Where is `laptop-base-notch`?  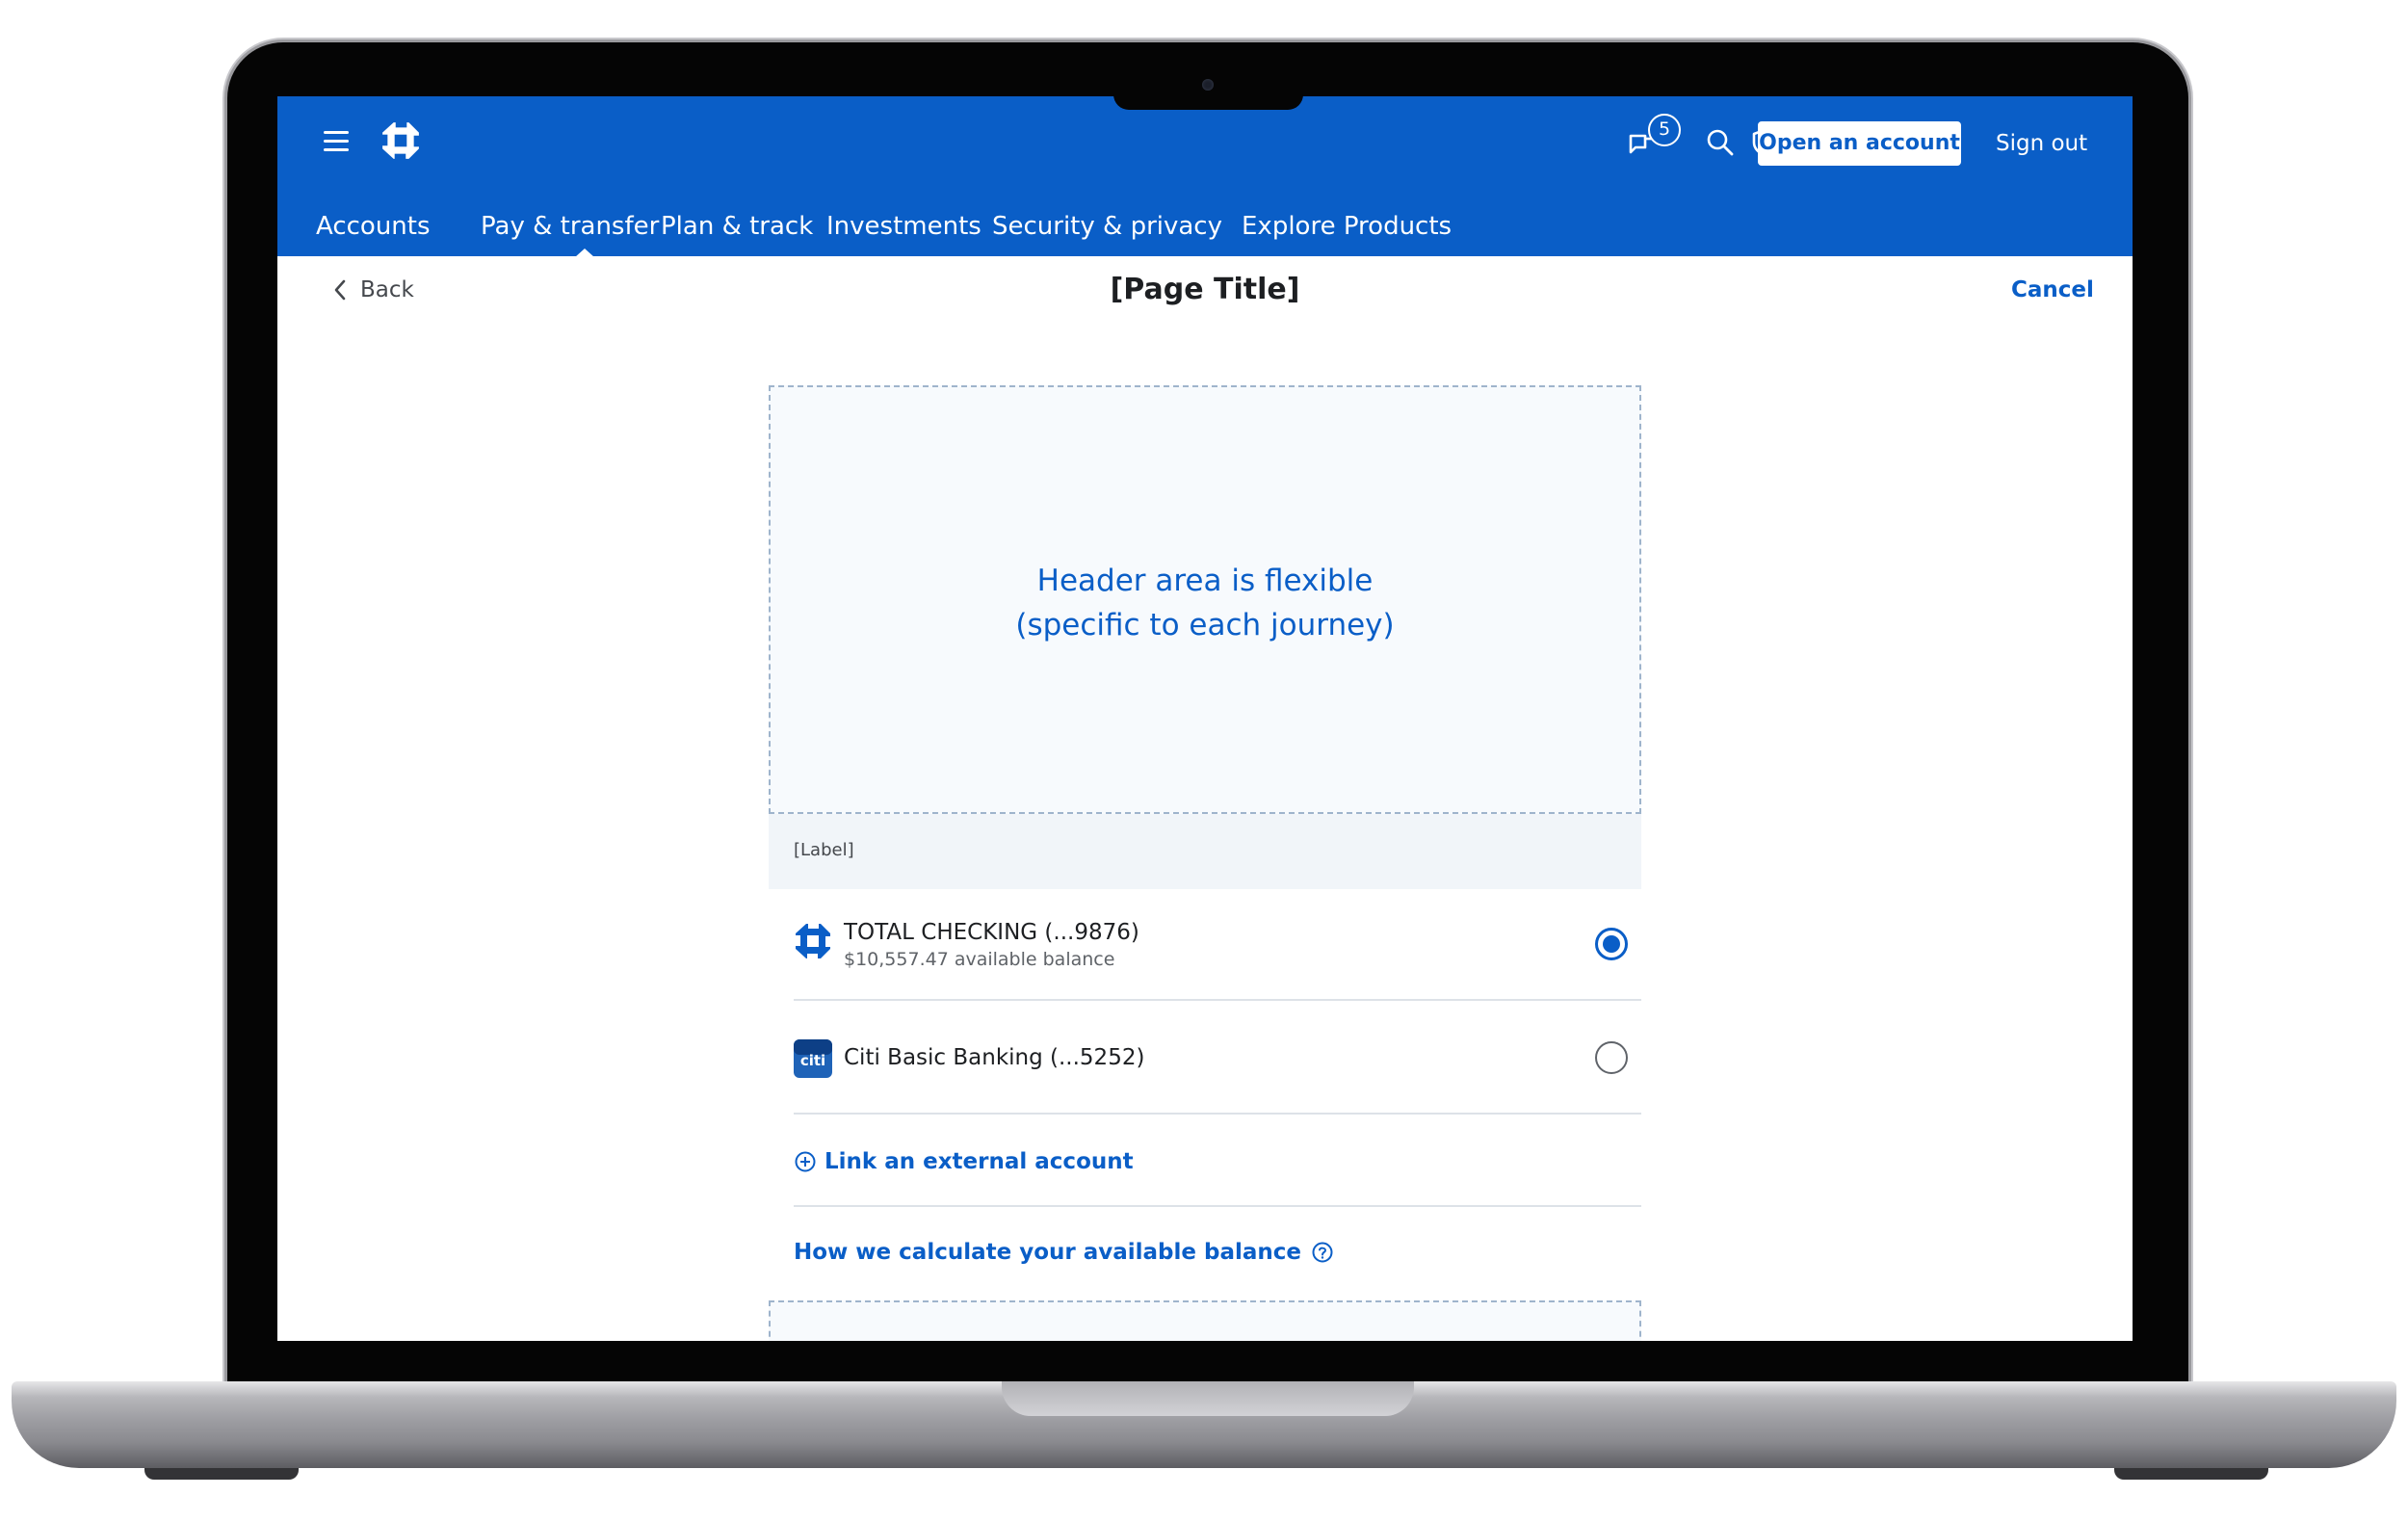
laptop-base-notch is located at coordinates (1208, 1398).